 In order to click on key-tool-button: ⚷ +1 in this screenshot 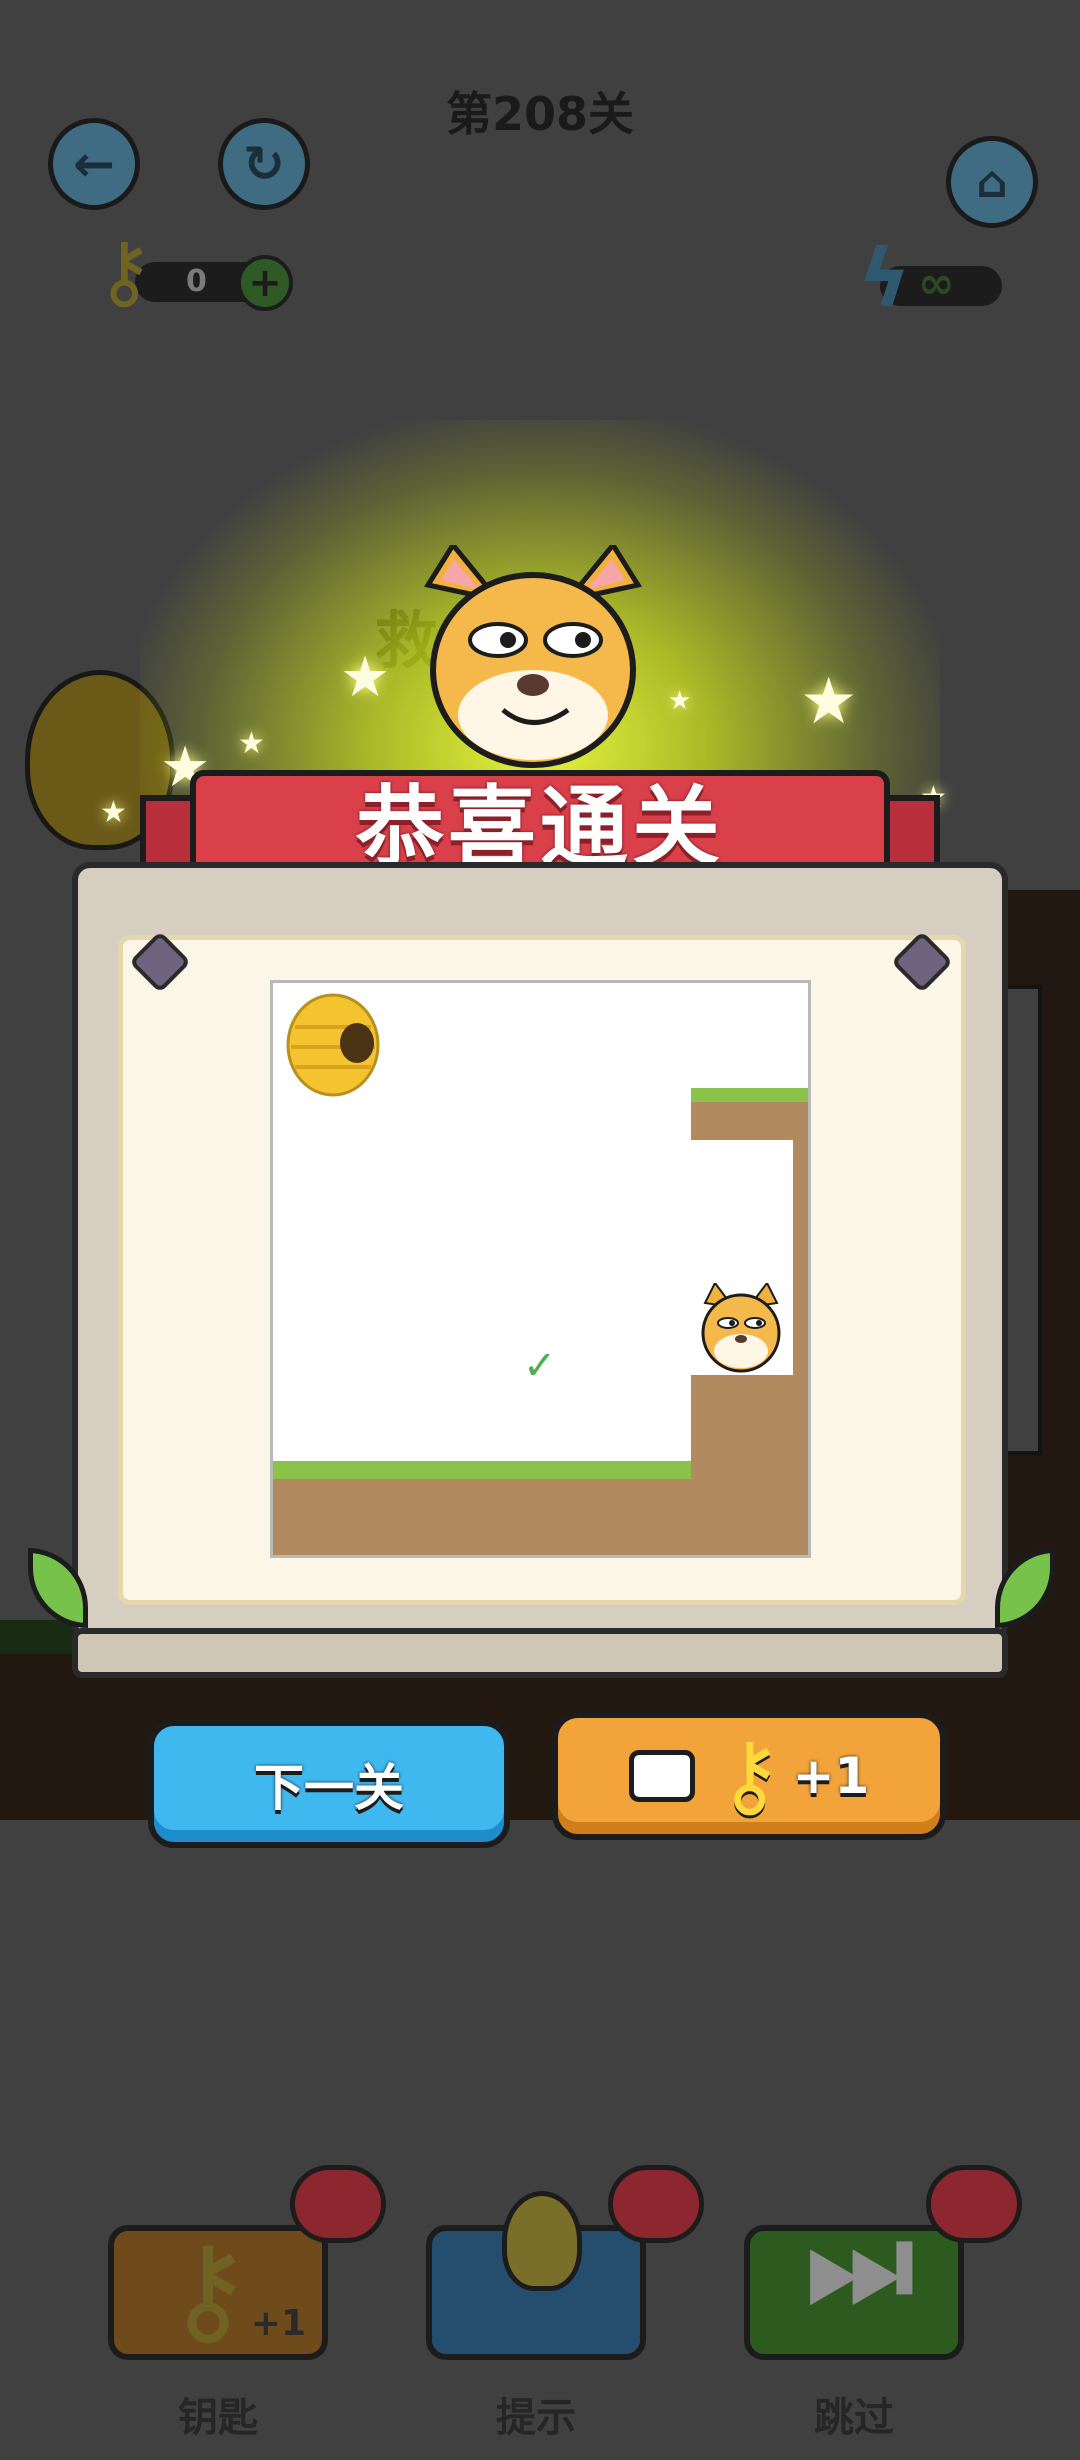, I will do `click(218, 2290)`.